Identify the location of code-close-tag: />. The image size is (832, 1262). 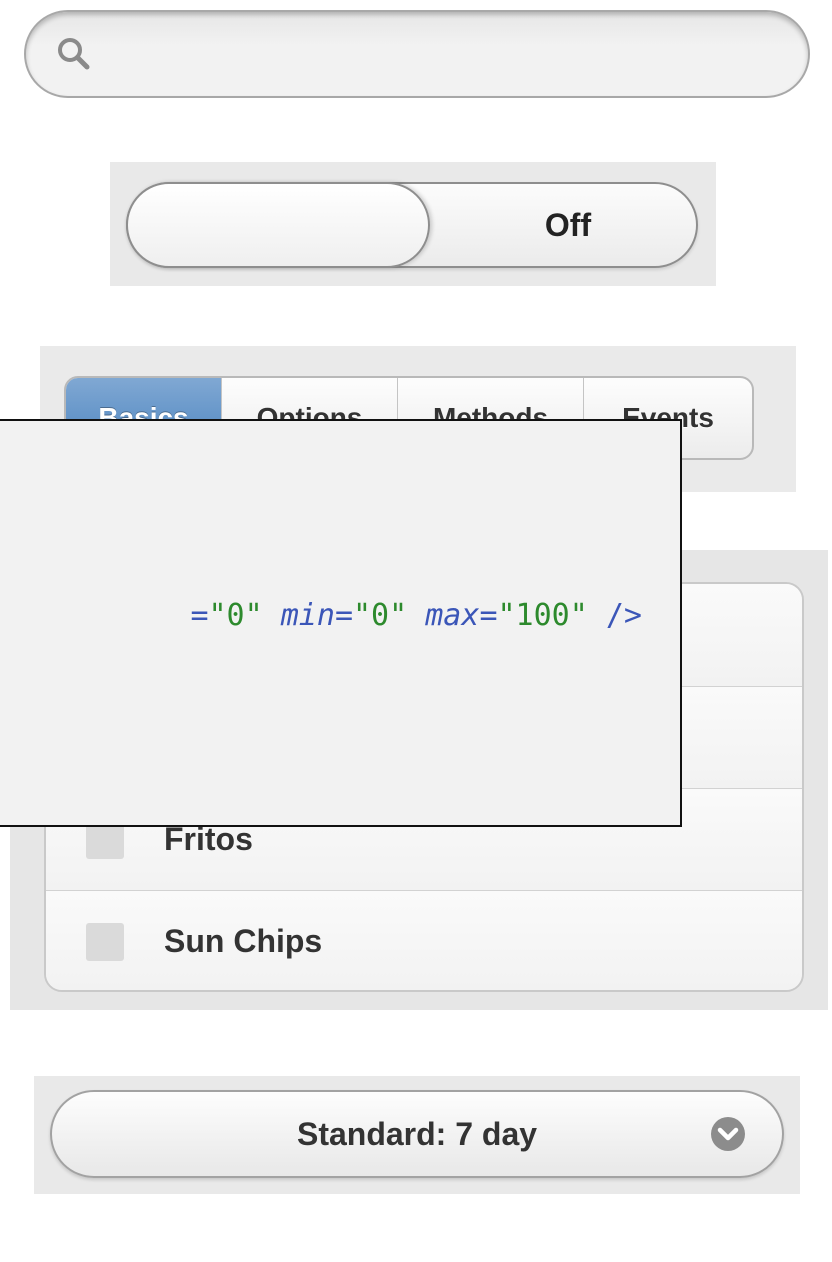
(623, 615).